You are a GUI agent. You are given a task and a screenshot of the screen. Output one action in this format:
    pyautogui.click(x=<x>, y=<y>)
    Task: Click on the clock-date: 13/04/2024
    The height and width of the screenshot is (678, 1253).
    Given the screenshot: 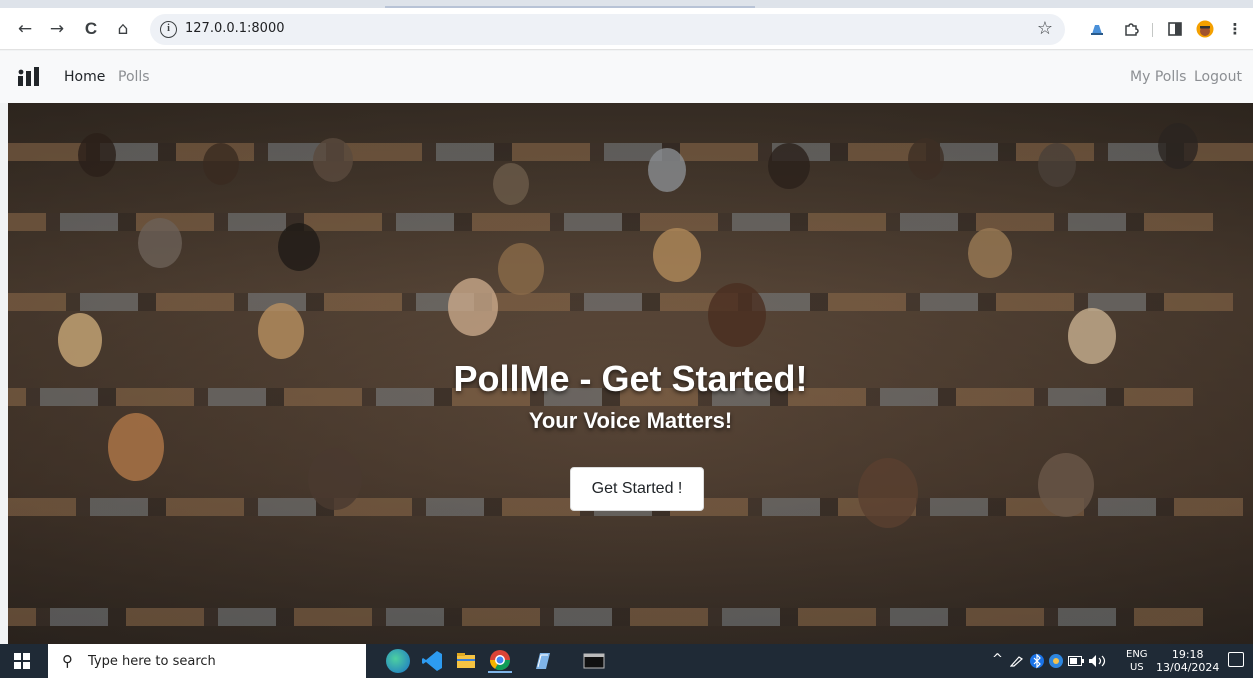 What is the action you would take?
    pyautogui.click(x=1188, y=667)
    